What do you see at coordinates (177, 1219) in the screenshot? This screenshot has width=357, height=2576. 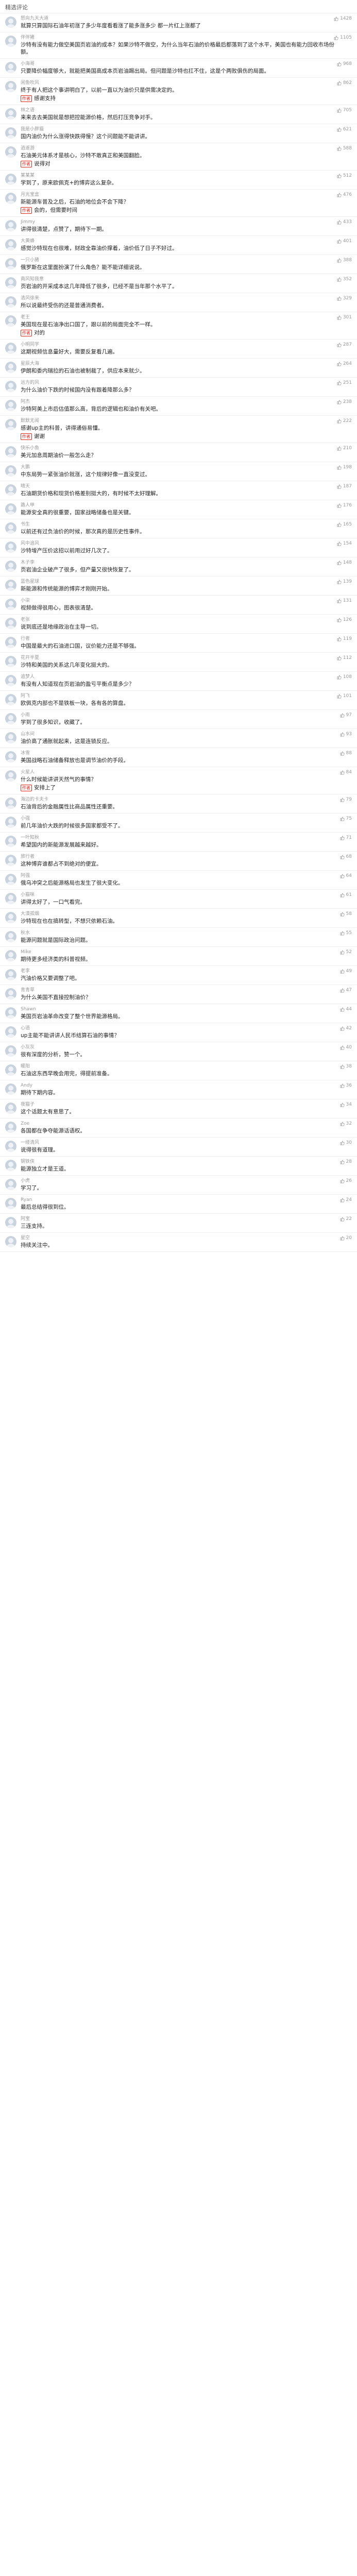 I see `username: 阿宝` at bounding box center [177, 1219].